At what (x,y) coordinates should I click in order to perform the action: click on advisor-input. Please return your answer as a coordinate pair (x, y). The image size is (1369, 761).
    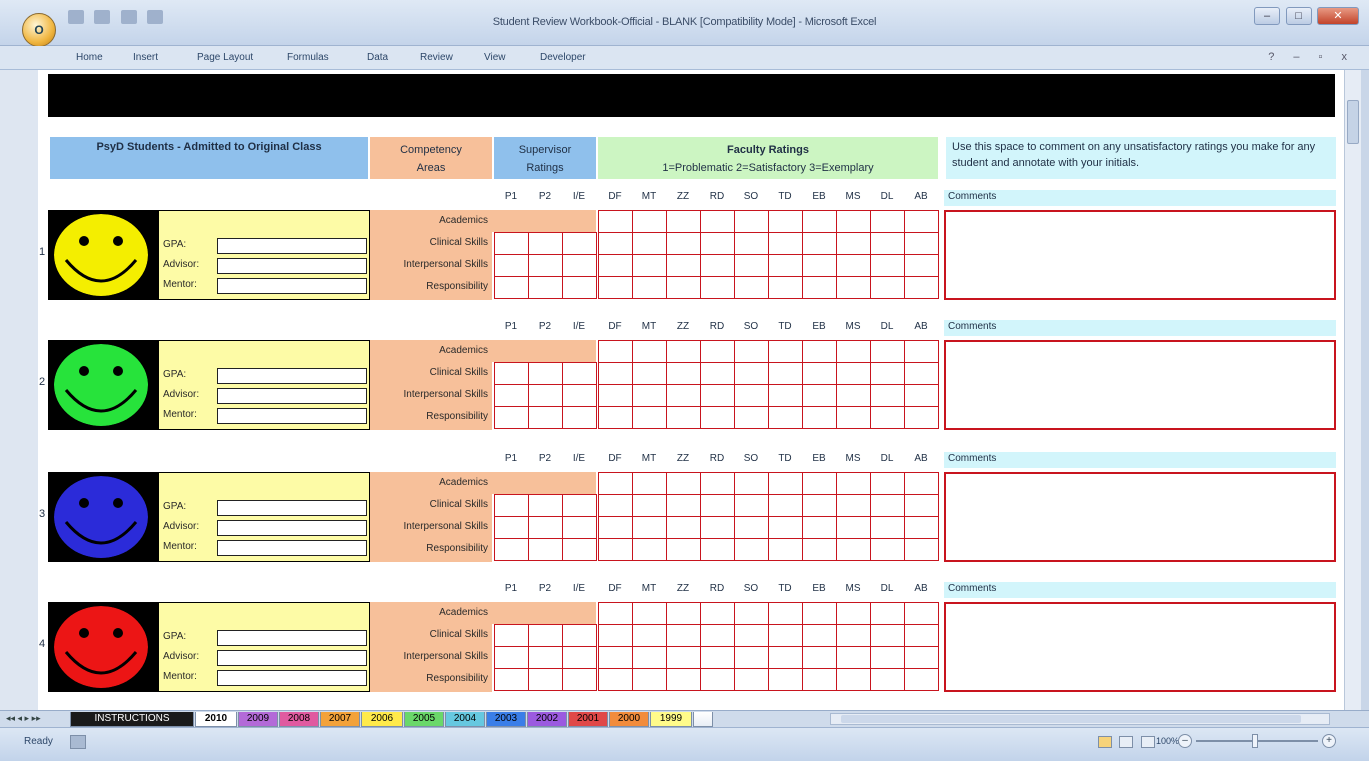
    Looking at the image, I should click on (292, 266).